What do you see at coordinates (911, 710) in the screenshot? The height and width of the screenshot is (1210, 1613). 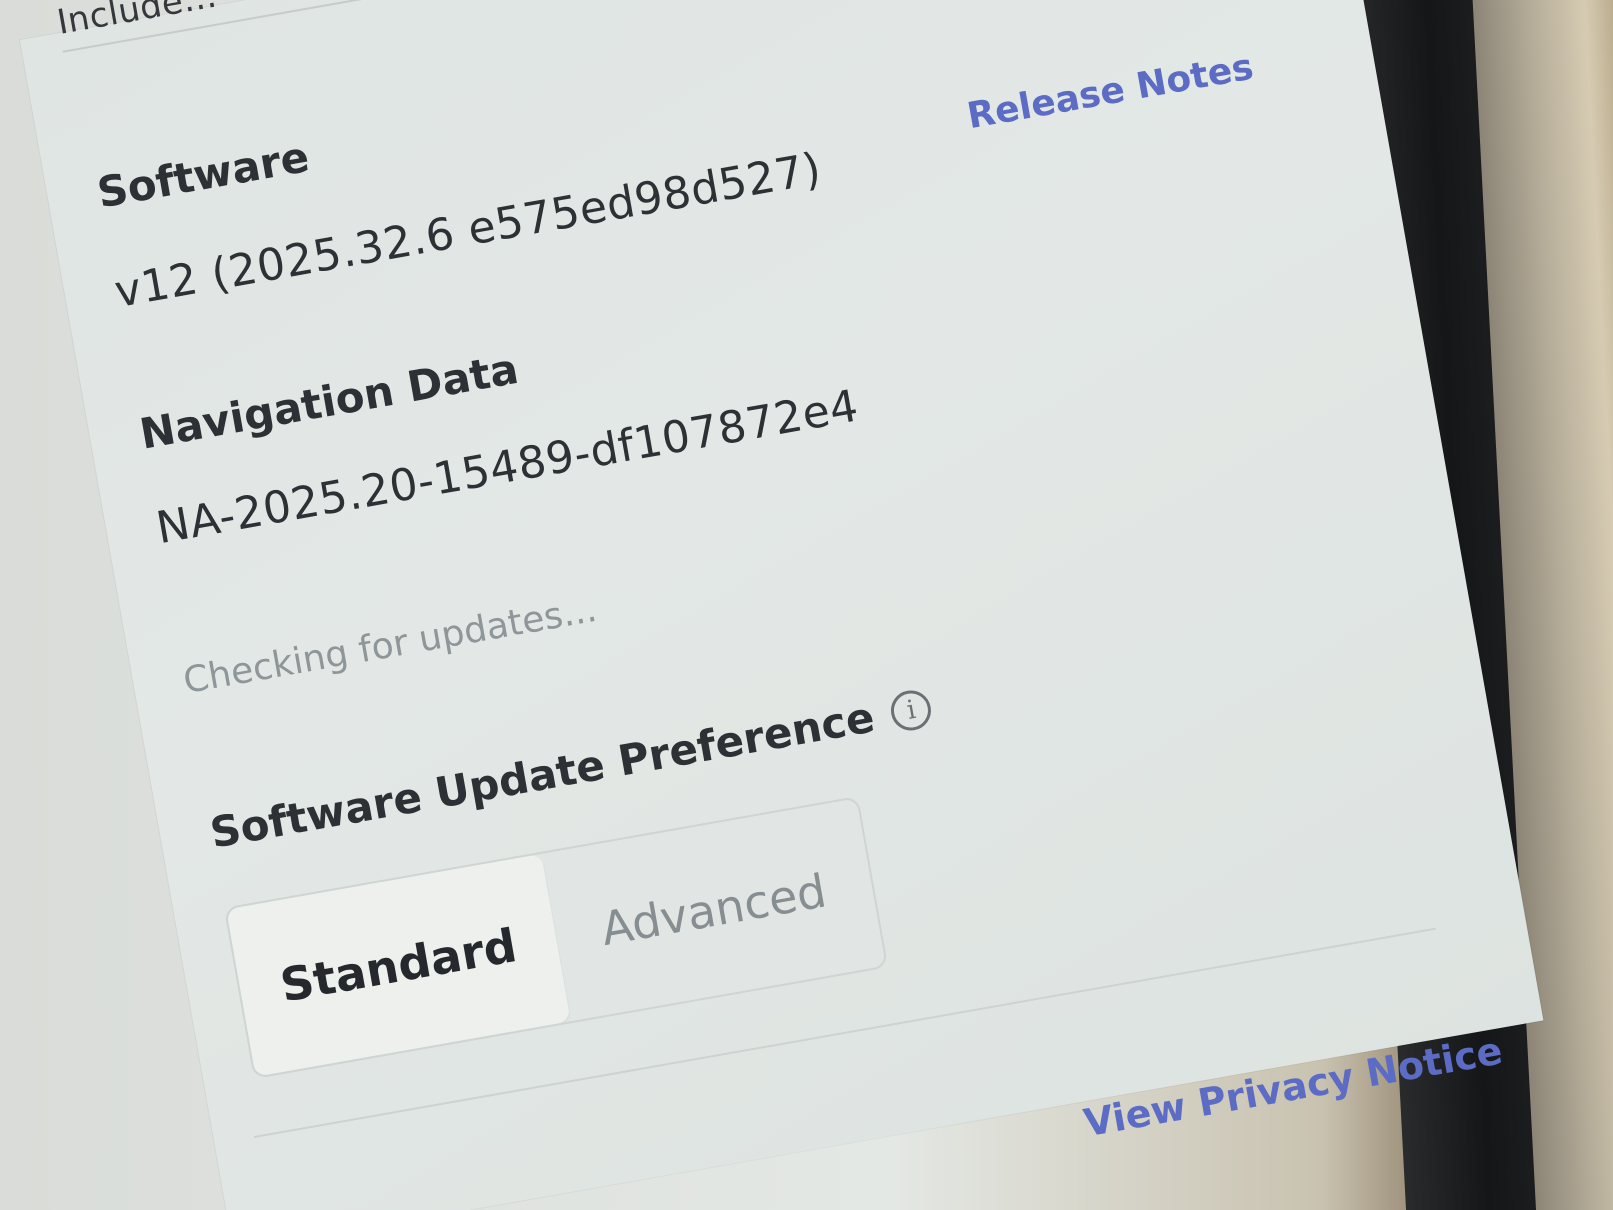 I see `info-icon: i` at bounding box center [911, 710].